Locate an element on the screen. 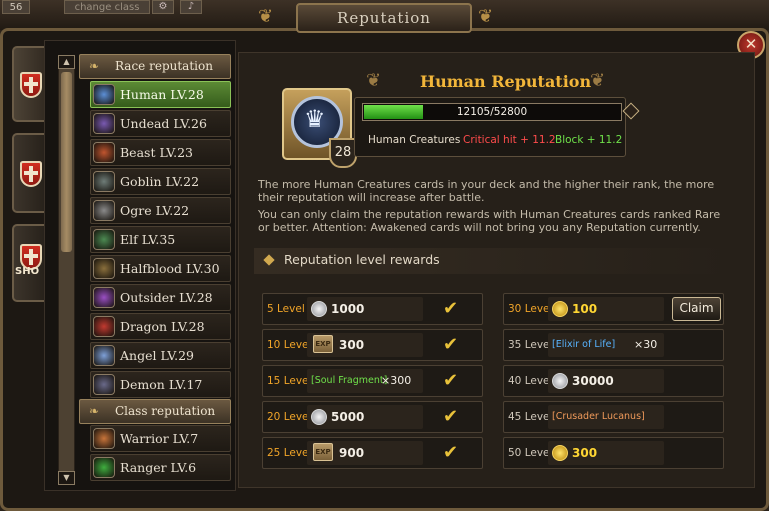 Image resolution: width=769 pixels, height=511 pixels. race-item: Angel LV.29 is located at coordinates (160, 355).